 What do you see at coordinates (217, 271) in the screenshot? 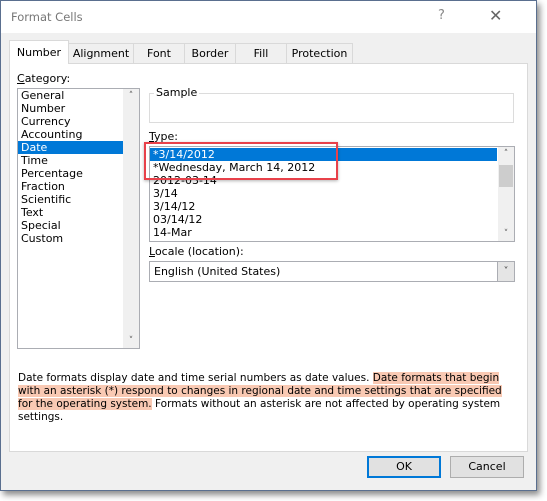
I see `locale-value: English (United States)` at bounding box center [217, 271].